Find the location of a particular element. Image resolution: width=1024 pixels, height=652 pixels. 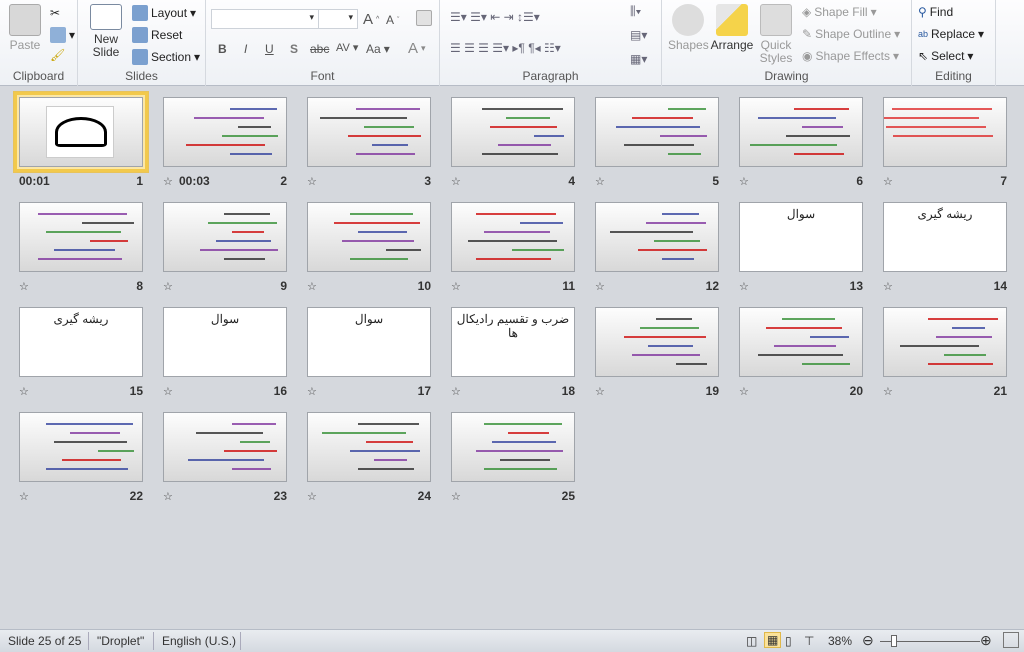

theme-name: "Droplet" is located at coordinates (120, 641).